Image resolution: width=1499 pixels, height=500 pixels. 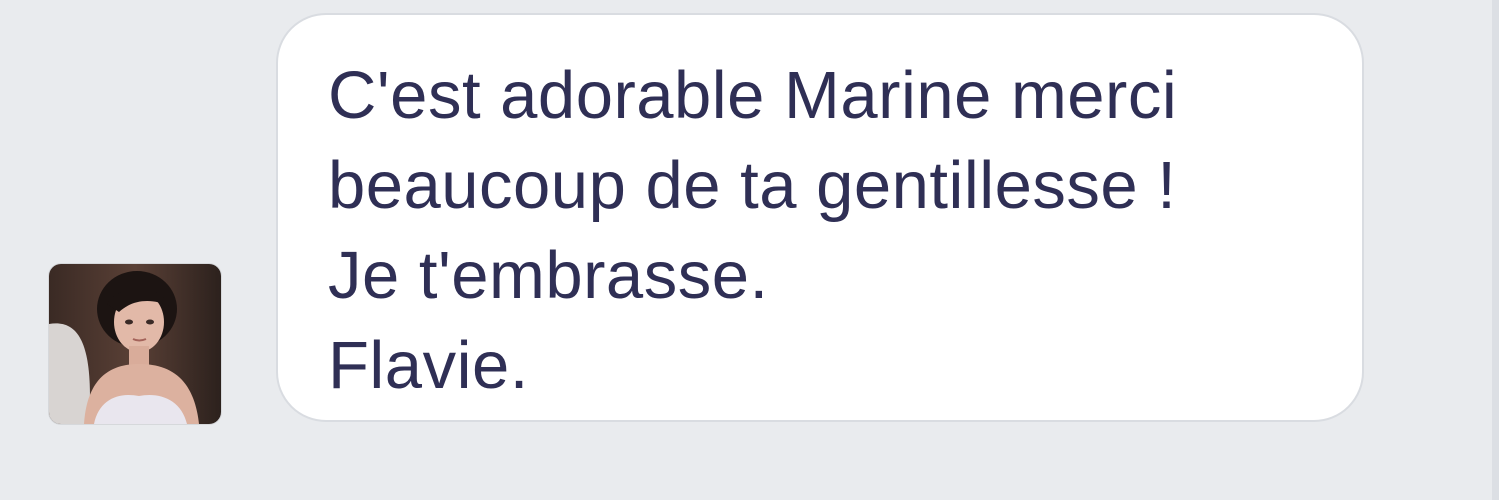 What do you see at coordinates (753, 95) in the screenshot?
I see `message-line: C'est adorable Marine merci` at bounding box center [753, 95].